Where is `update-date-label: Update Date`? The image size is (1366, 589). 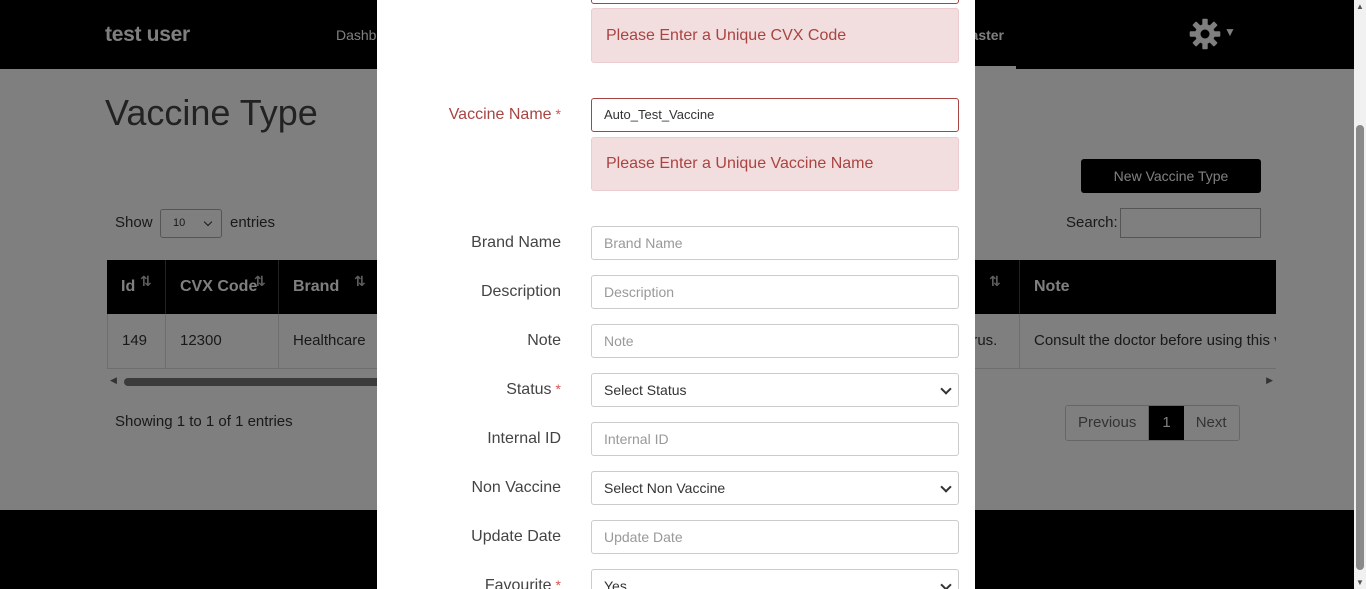
update-date-label: Update Date is located at coordinates (516, 536).